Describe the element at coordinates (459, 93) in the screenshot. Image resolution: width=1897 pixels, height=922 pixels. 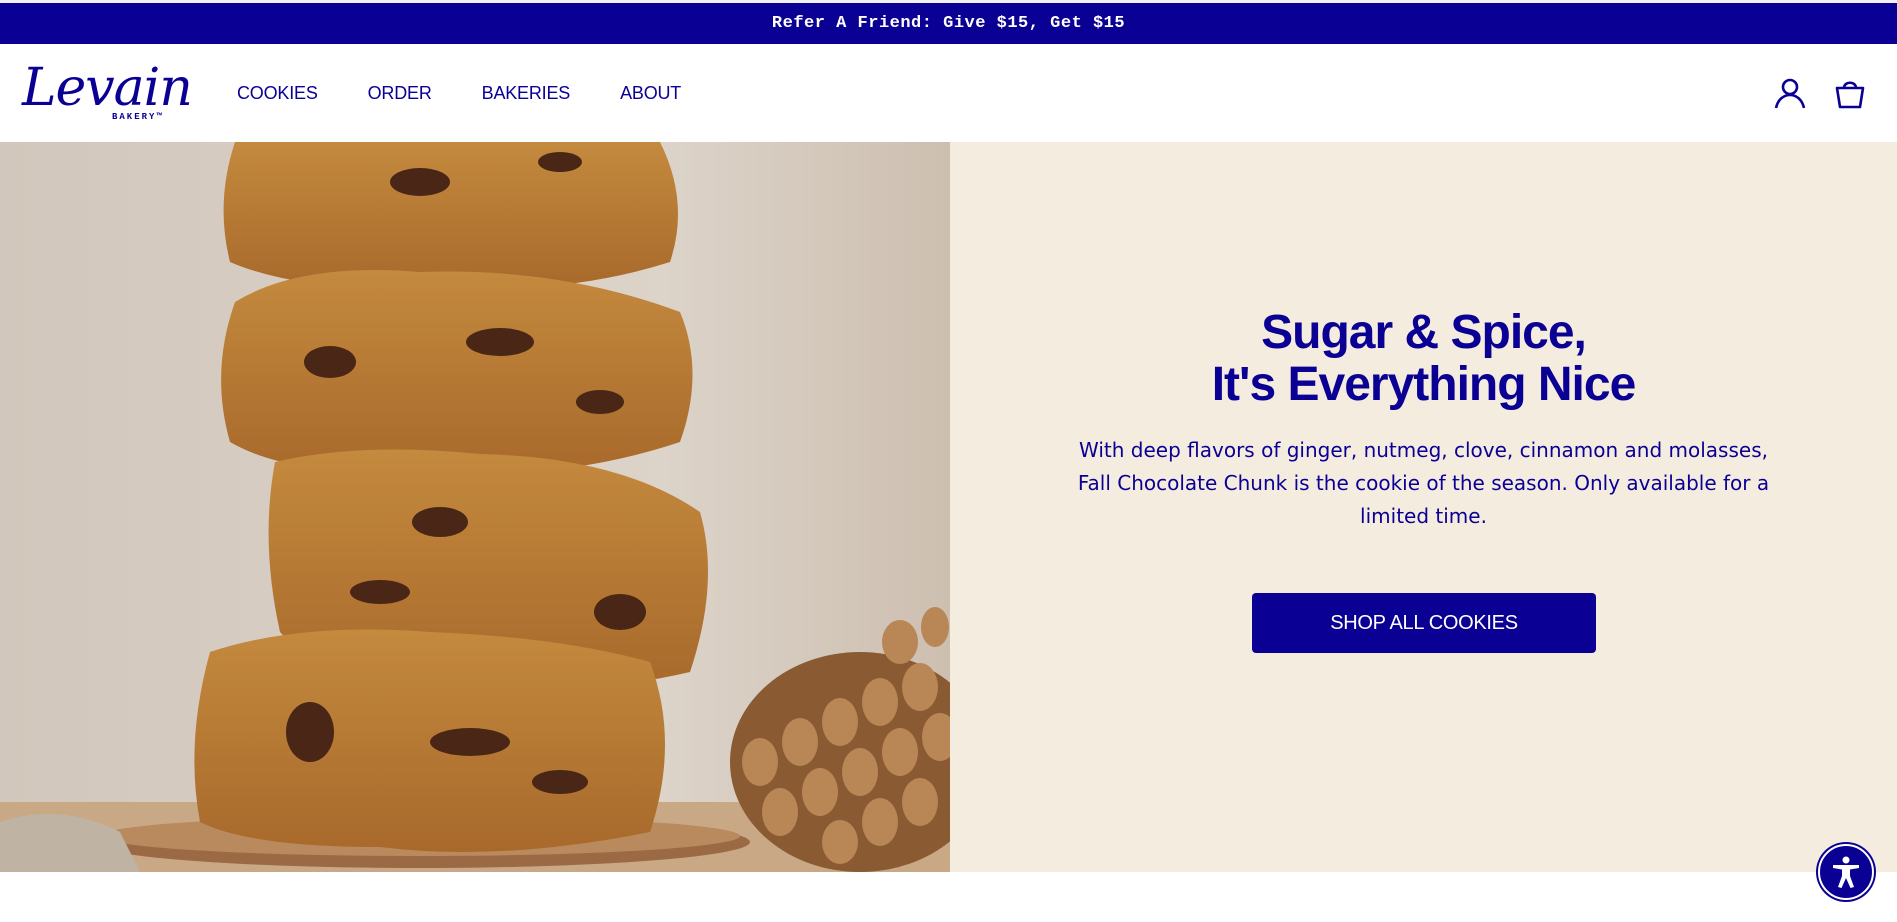
I see `main-nav: COOKIES ORDER BAKERIES ABOUT` at that location.